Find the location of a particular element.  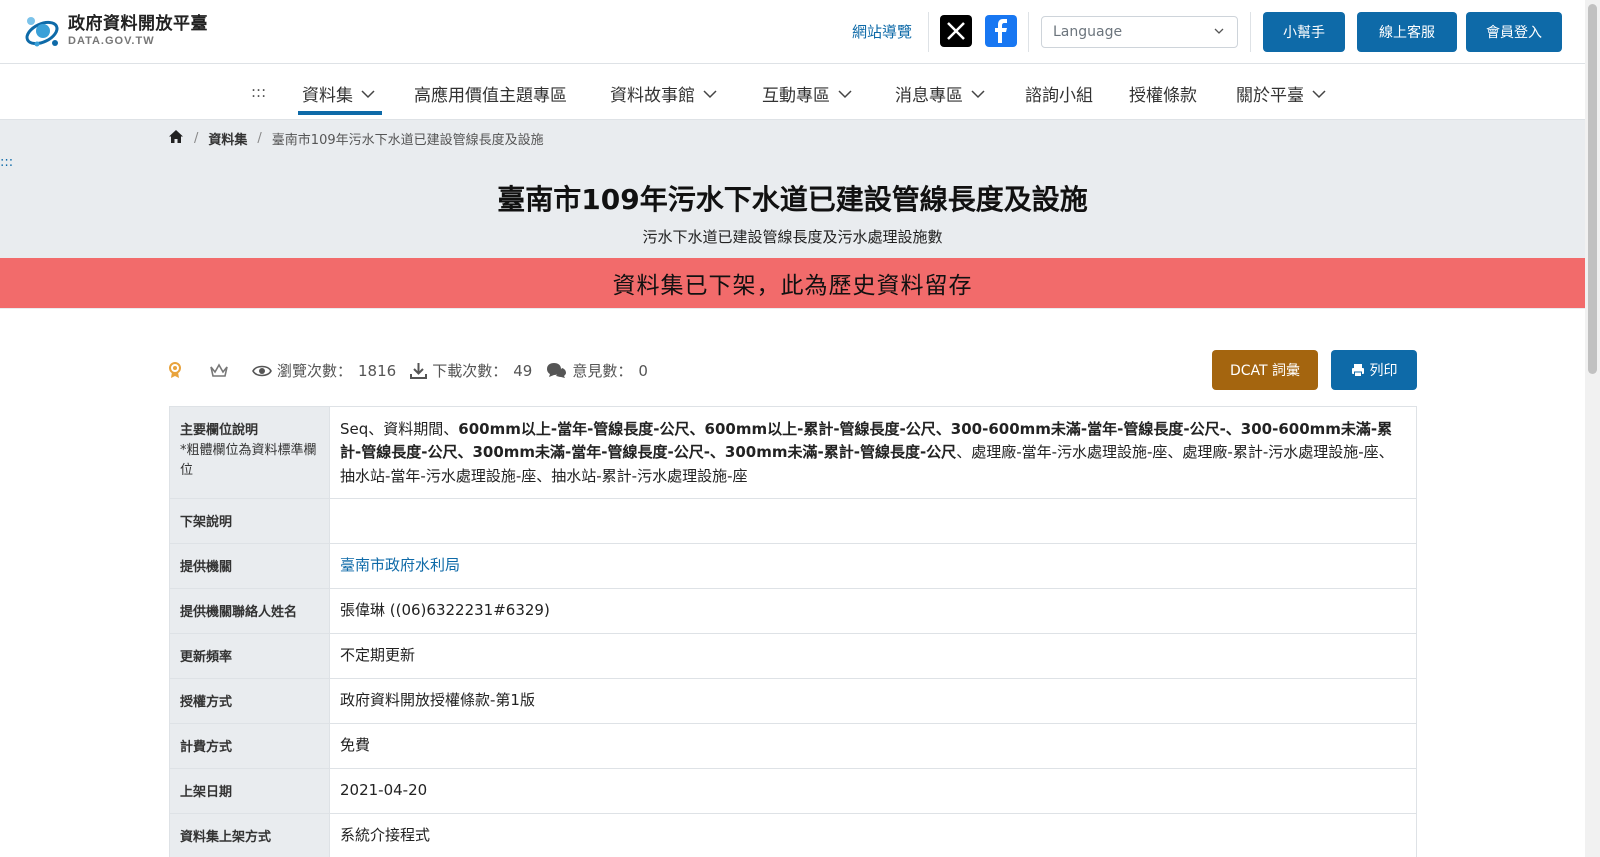

downloads-count: 49 is located at coordinates (523, 370).